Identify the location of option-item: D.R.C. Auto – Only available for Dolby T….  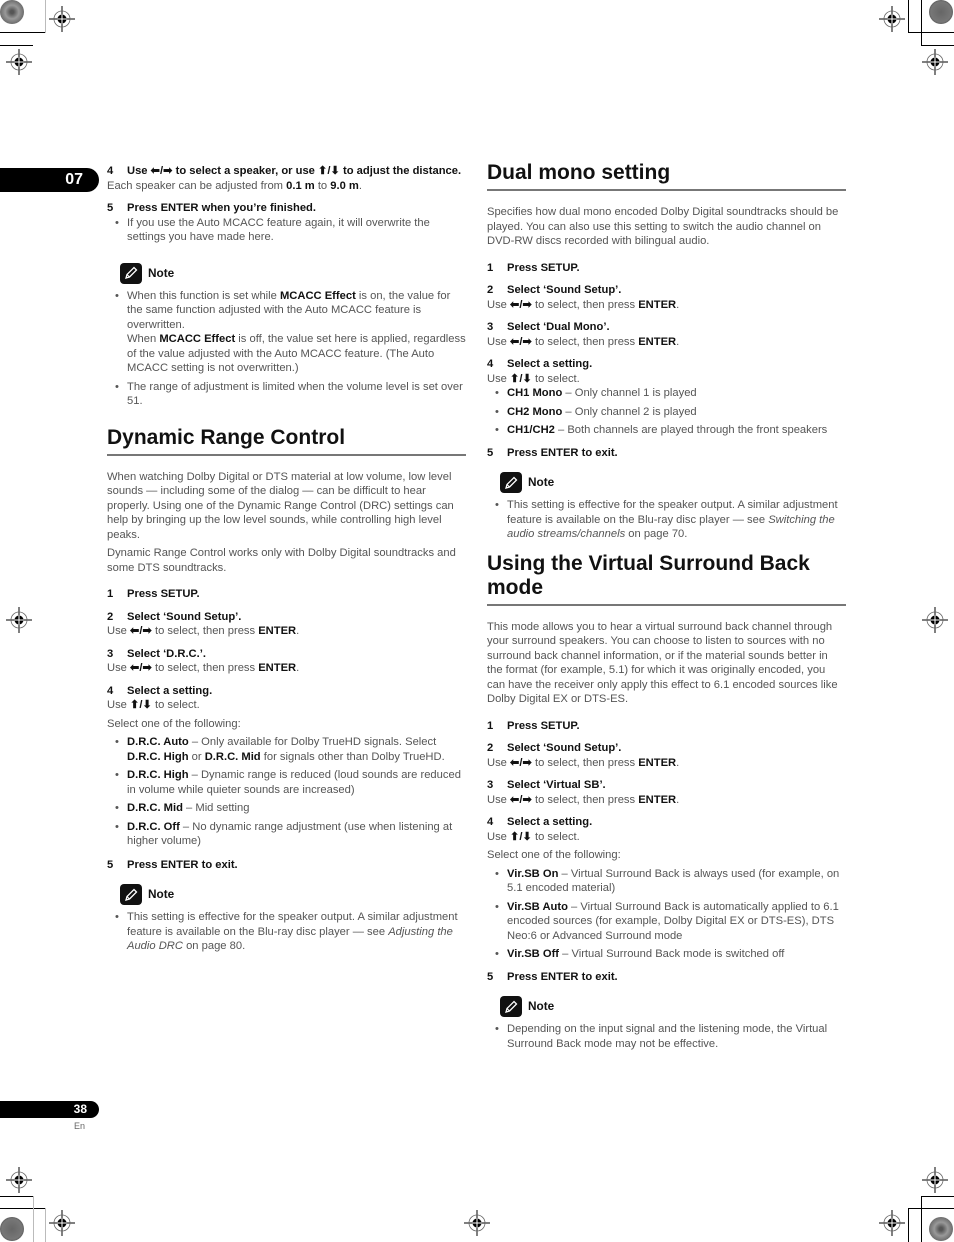
(286, 749).